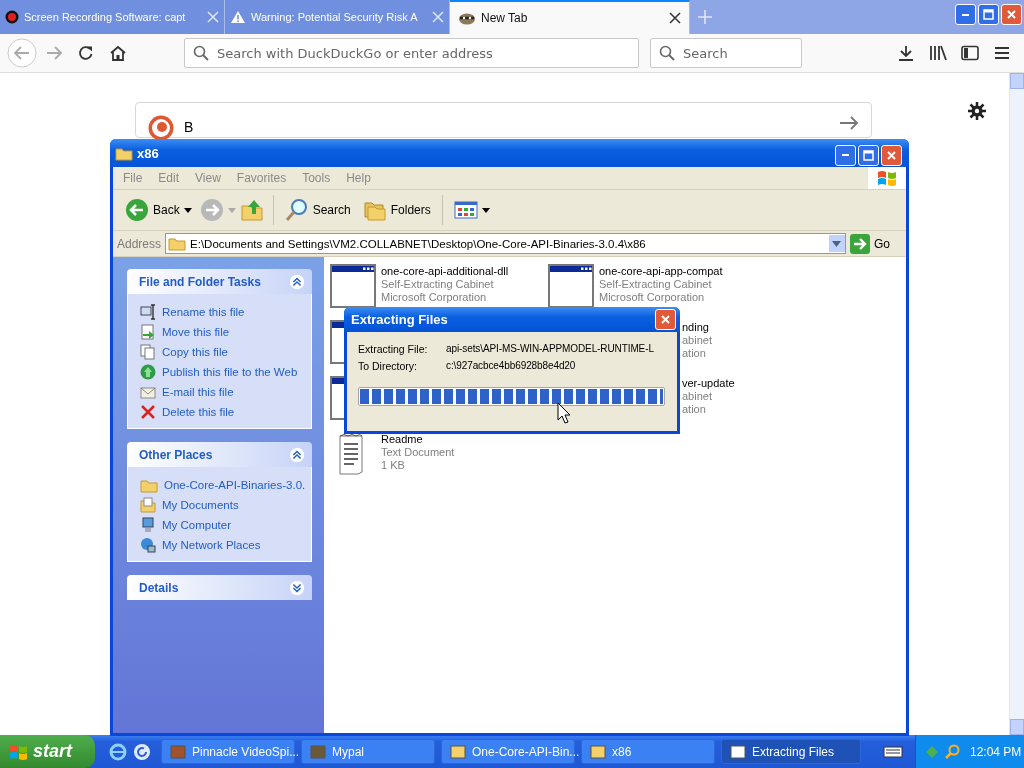 The image size is (1024, 768). Describe the element at coordinates (148, 545) in the screenshot. I see `network-icon` at that location.